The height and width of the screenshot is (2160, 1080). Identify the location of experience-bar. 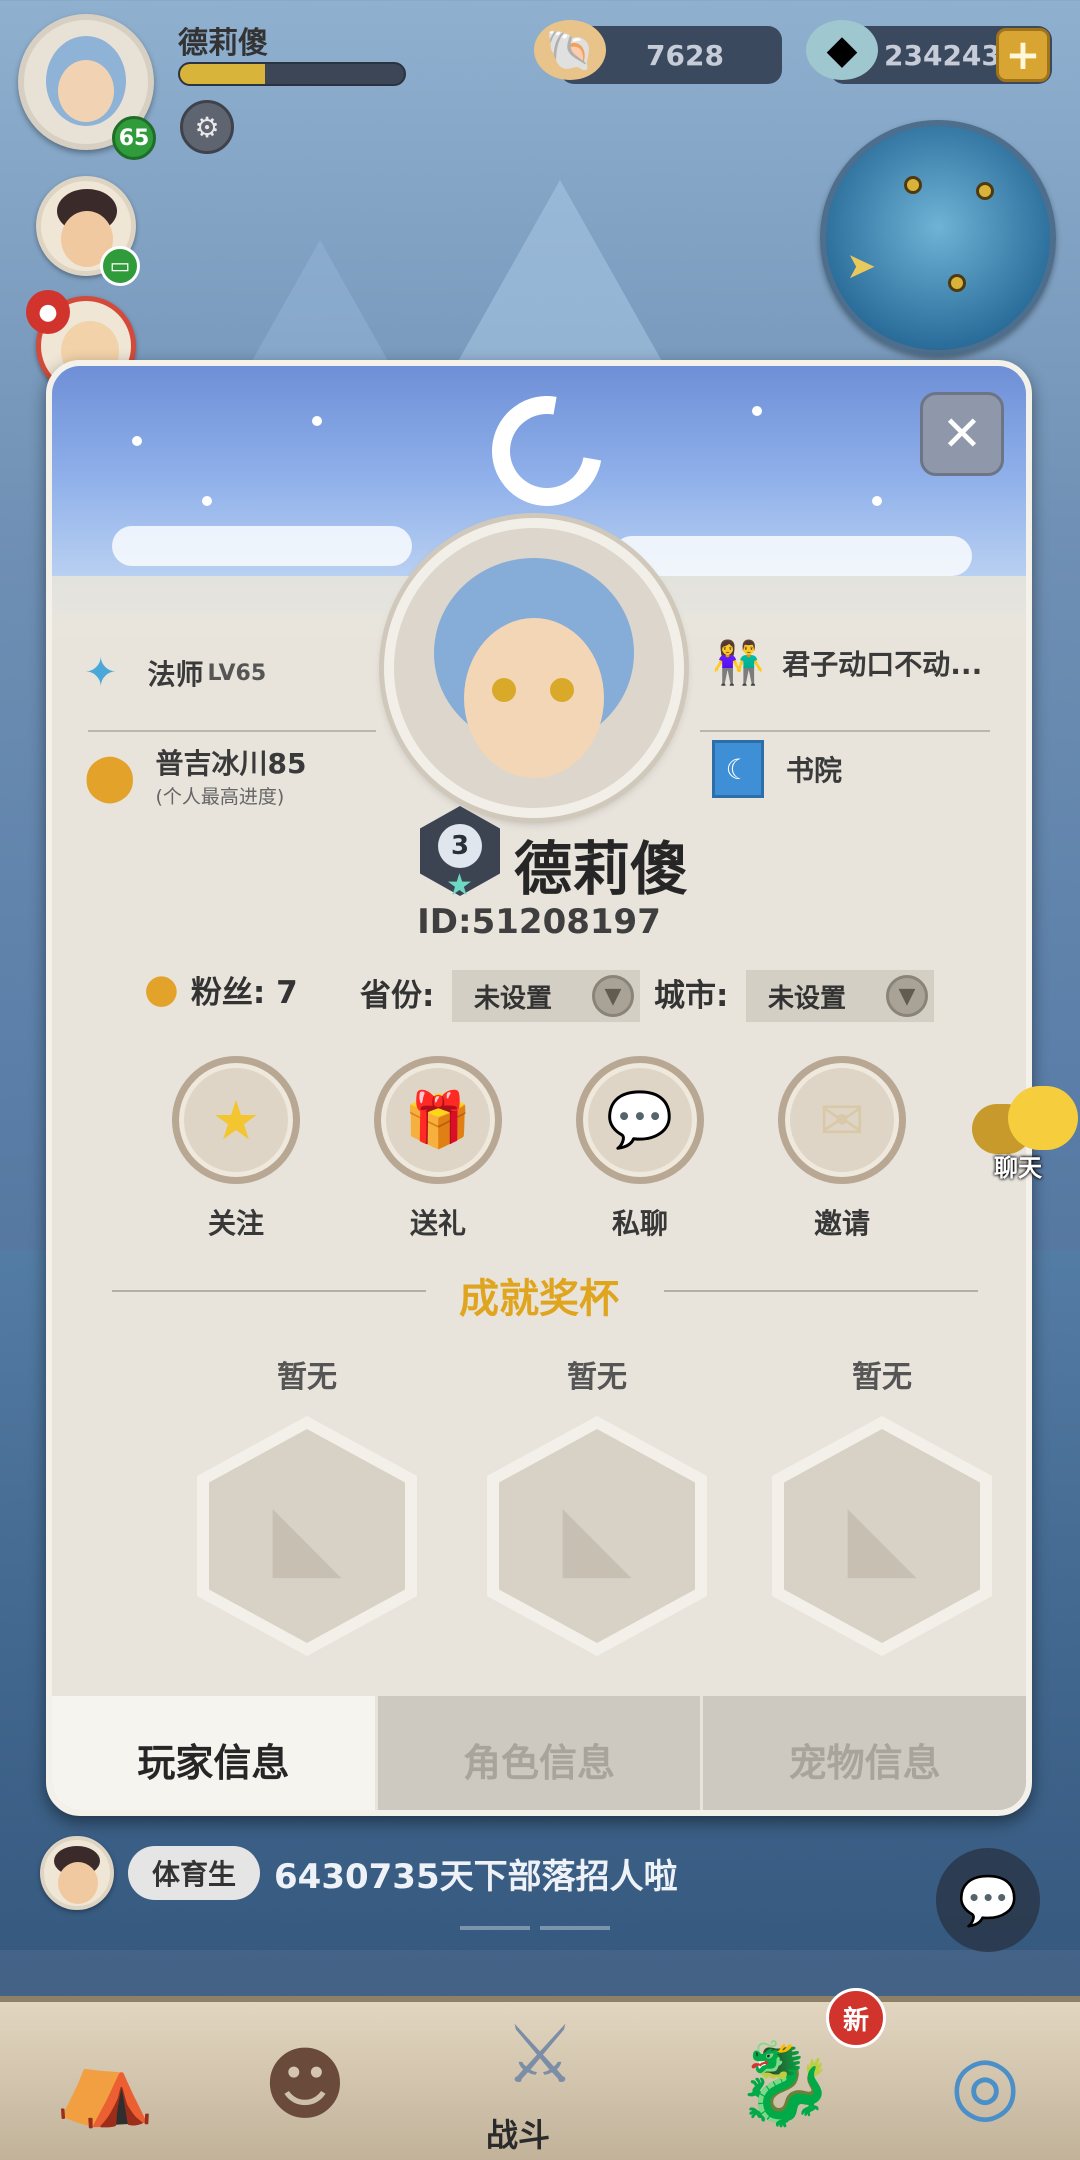
(292, 74).